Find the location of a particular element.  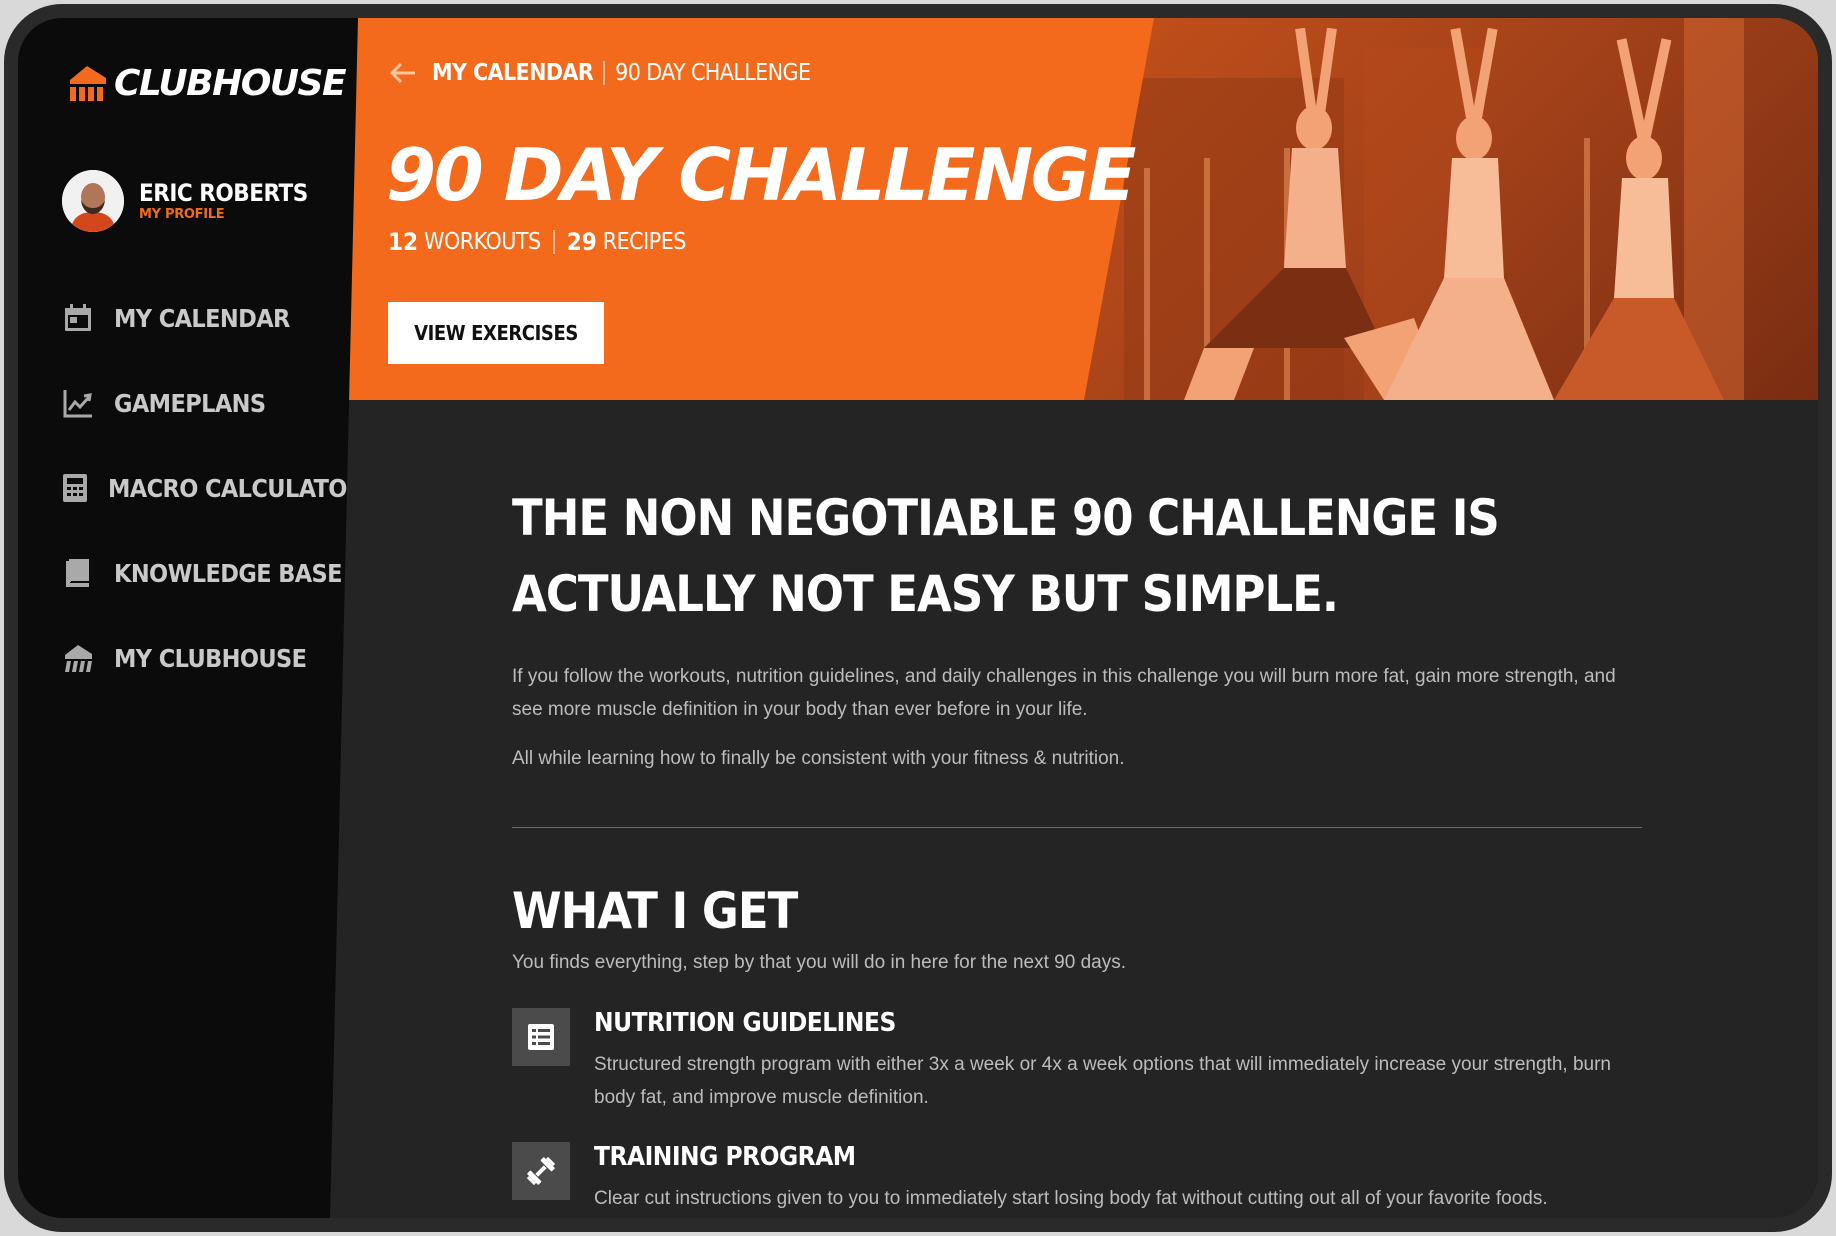

calculator-icon is located at coordinates (75, 488).